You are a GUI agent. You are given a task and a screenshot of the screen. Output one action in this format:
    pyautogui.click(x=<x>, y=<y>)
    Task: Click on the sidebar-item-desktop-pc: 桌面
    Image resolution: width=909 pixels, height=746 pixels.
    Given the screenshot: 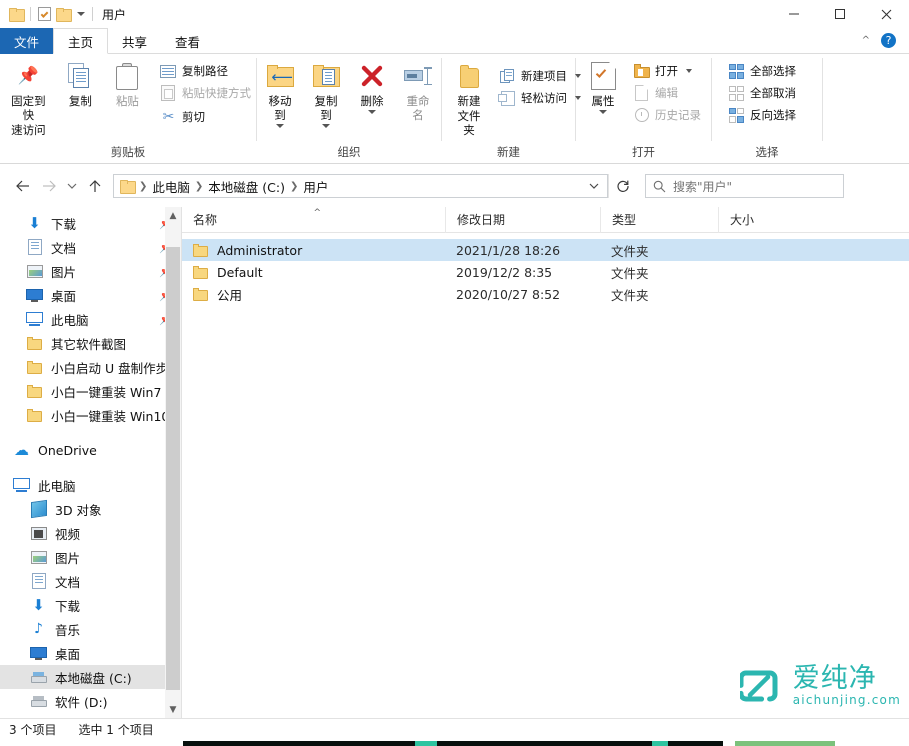 What is the action you would take?
    pyautogui.click(x=90, y=653)
    